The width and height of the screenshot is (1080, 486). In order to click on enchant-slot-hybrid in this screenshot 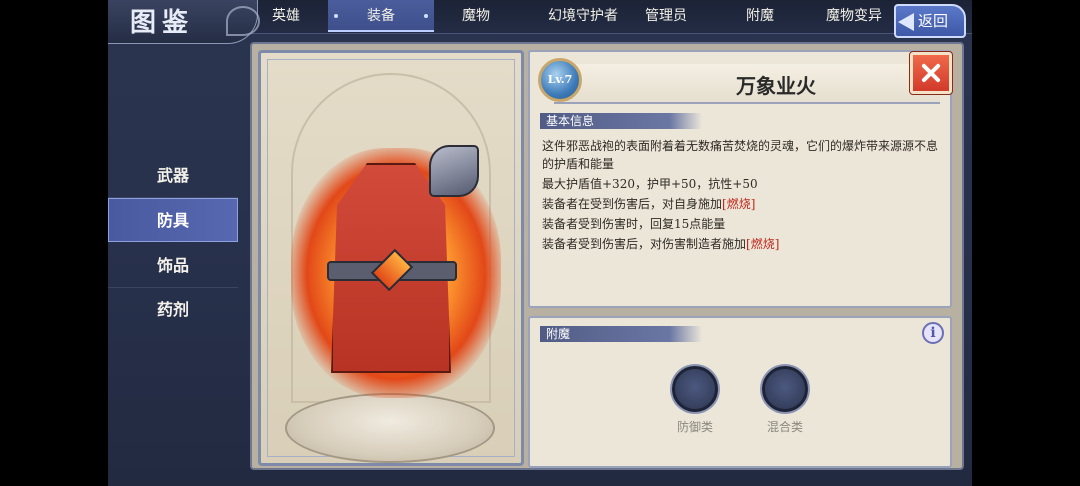, I will do `click(785, 389)`.